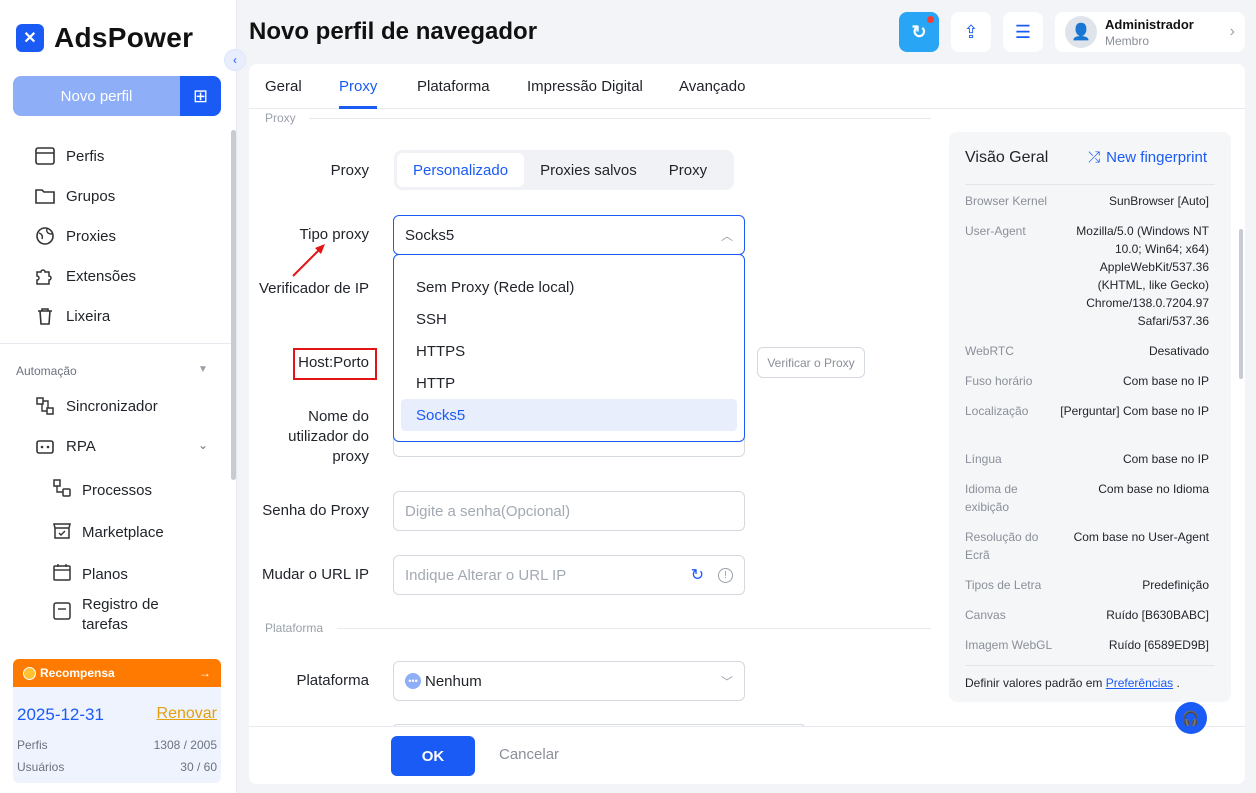 Image resolution: width=1256 pixels, height=793 pixels. I want to click on proxy-type-select: Socks5 ︿, so click(569, 235).